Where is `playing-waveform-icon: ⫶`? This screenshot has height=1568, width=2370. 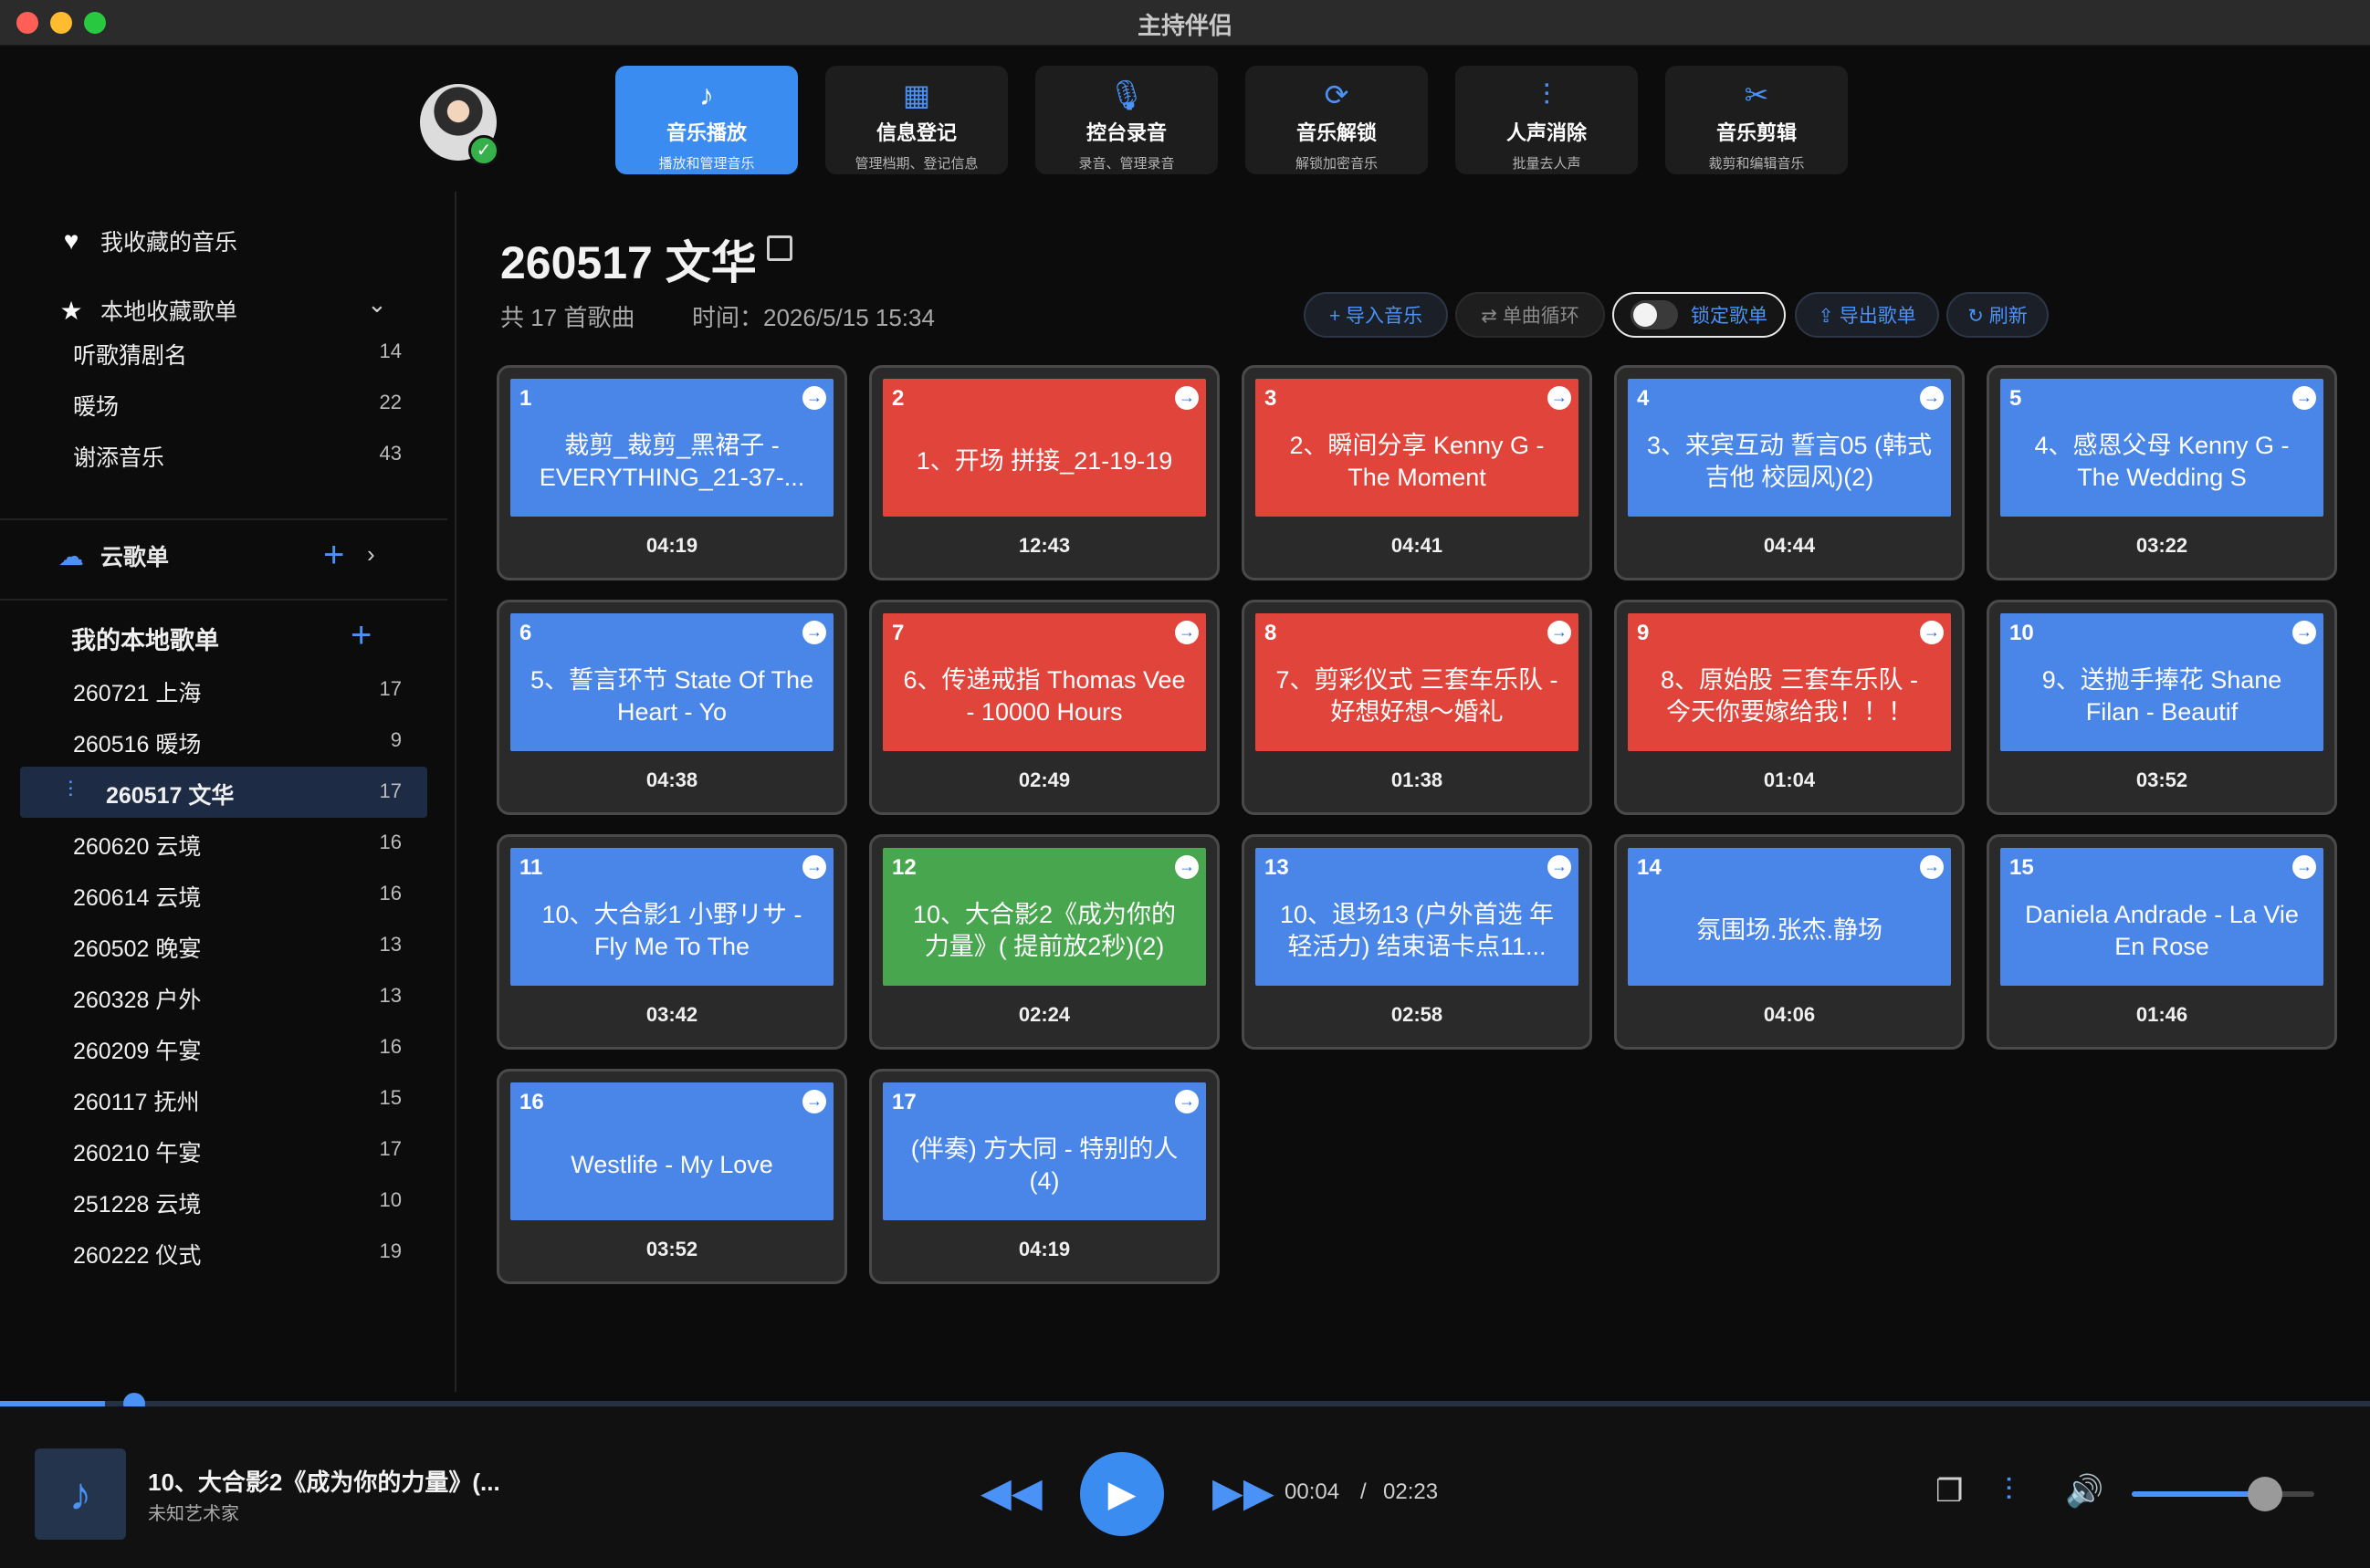 playing-waveform-icon: ⫶ is located at coordinates (71, 790).